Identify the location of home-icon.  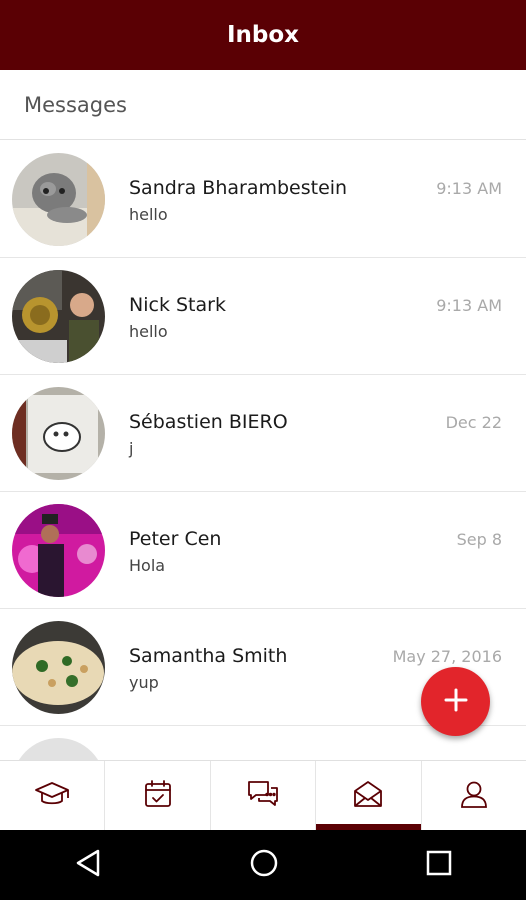
(264, 865).